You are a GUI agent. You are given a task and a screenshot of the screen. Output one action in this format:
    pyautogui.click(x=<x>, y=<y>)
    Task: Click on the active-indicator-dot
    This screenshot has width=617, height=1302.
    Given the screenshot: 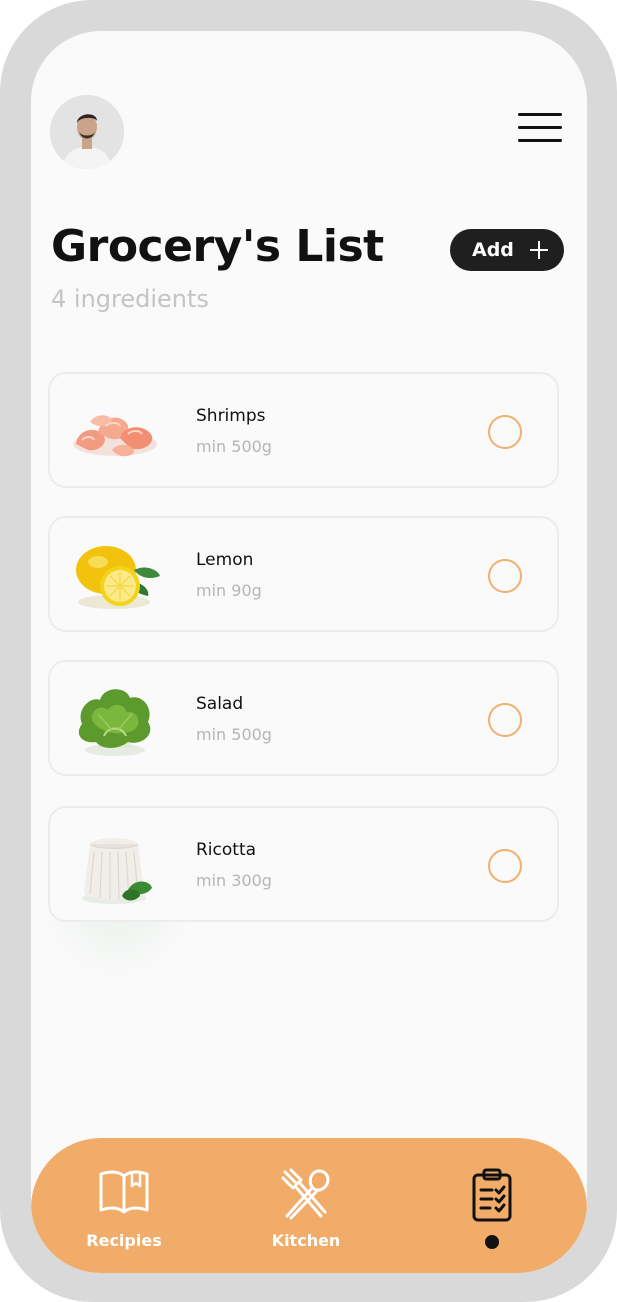 What is the action you would take?
    pyautogui.click(x=492, y=1242)
    